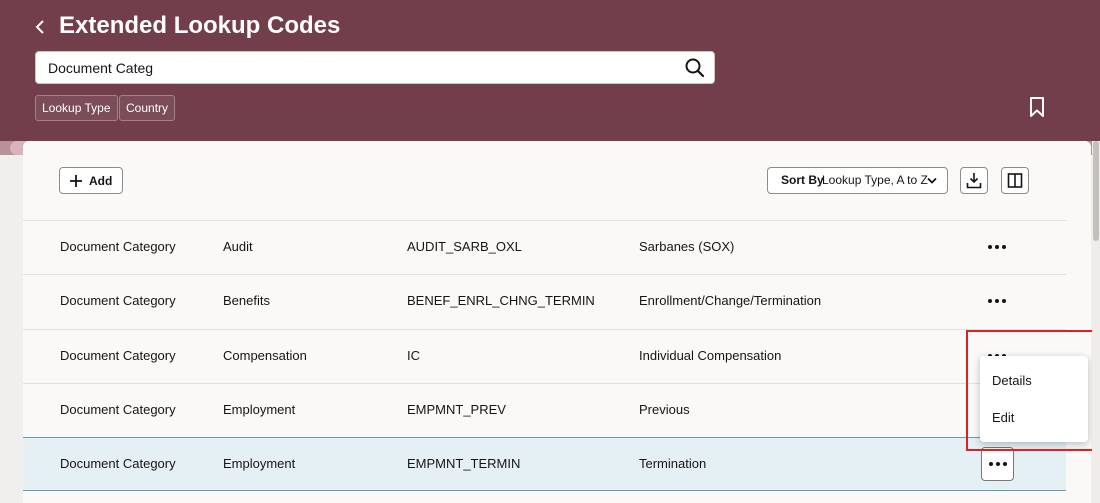 The image size is (1100, 503). What do you see at coordinates (932, 180) in the screenshot?
I see `chevron-down-icon` at bounding box center [932, 180].